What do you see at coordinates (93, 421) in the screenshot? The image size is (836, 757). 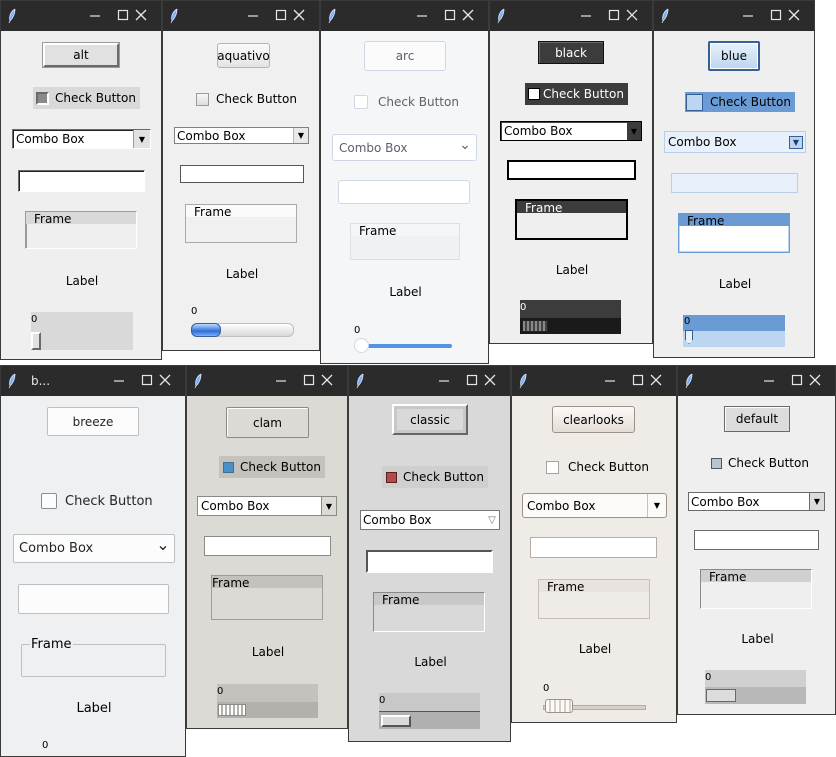 I see `theme-button: breeze` at bounding box center [93, 421].